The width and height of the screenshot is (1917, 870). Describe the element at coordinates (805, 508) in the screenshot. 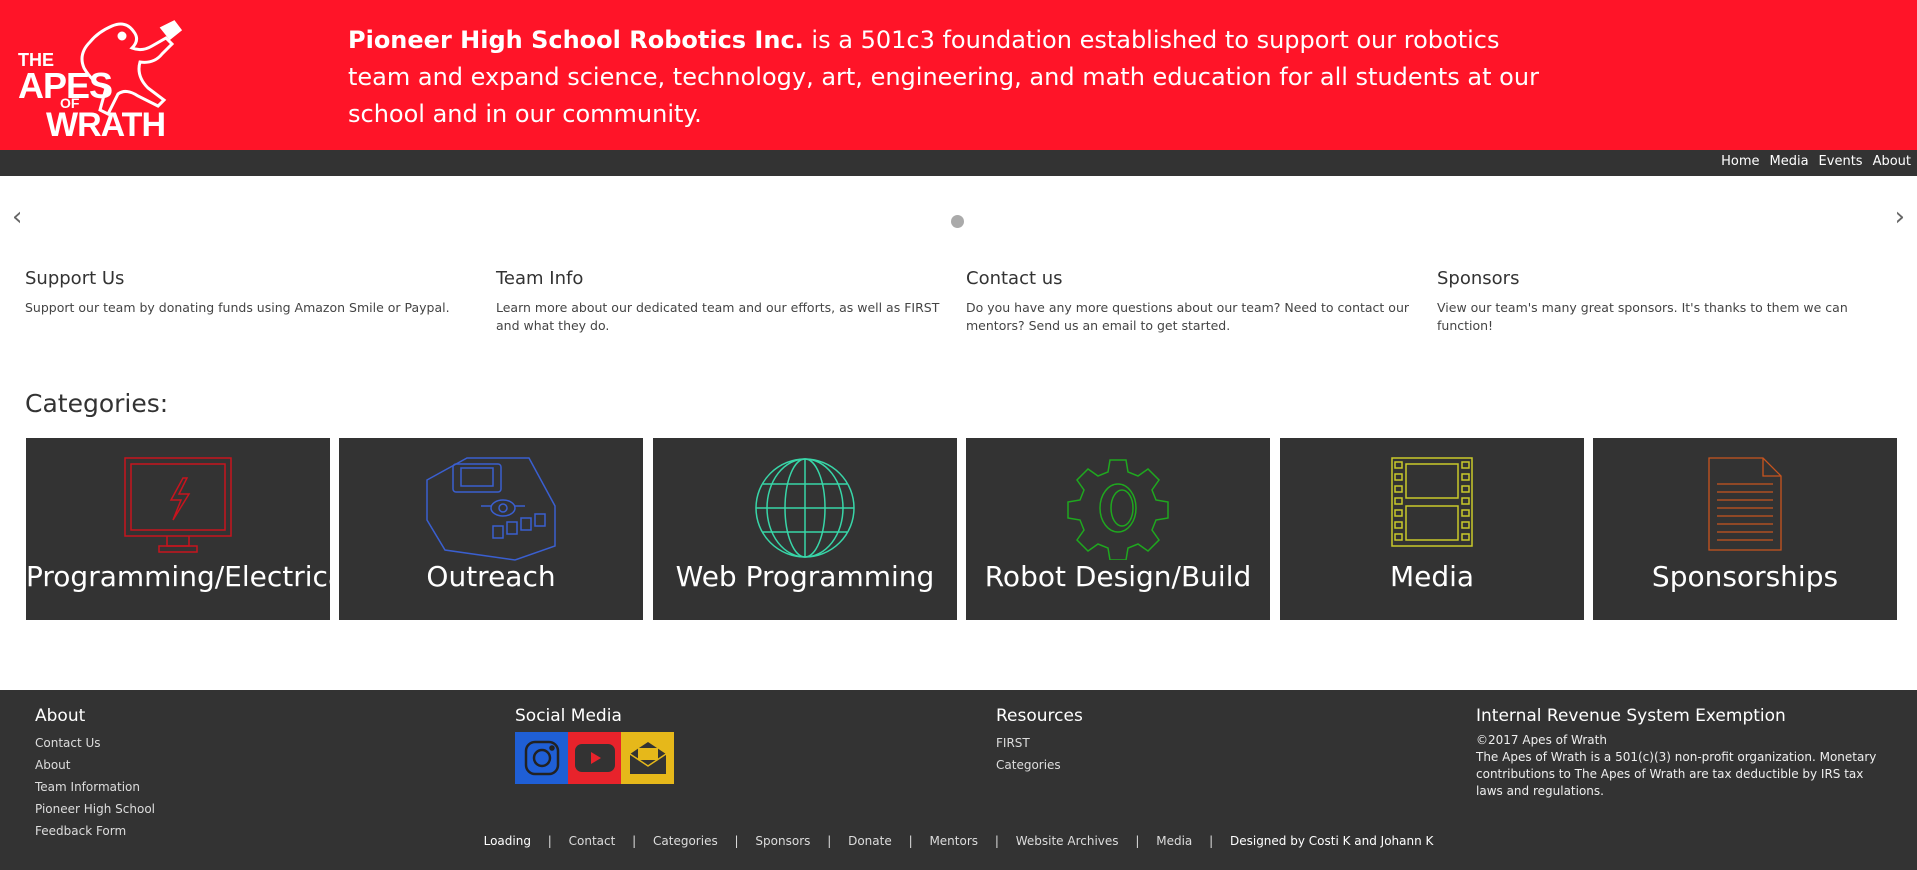

I see `globe-icon` at that location.